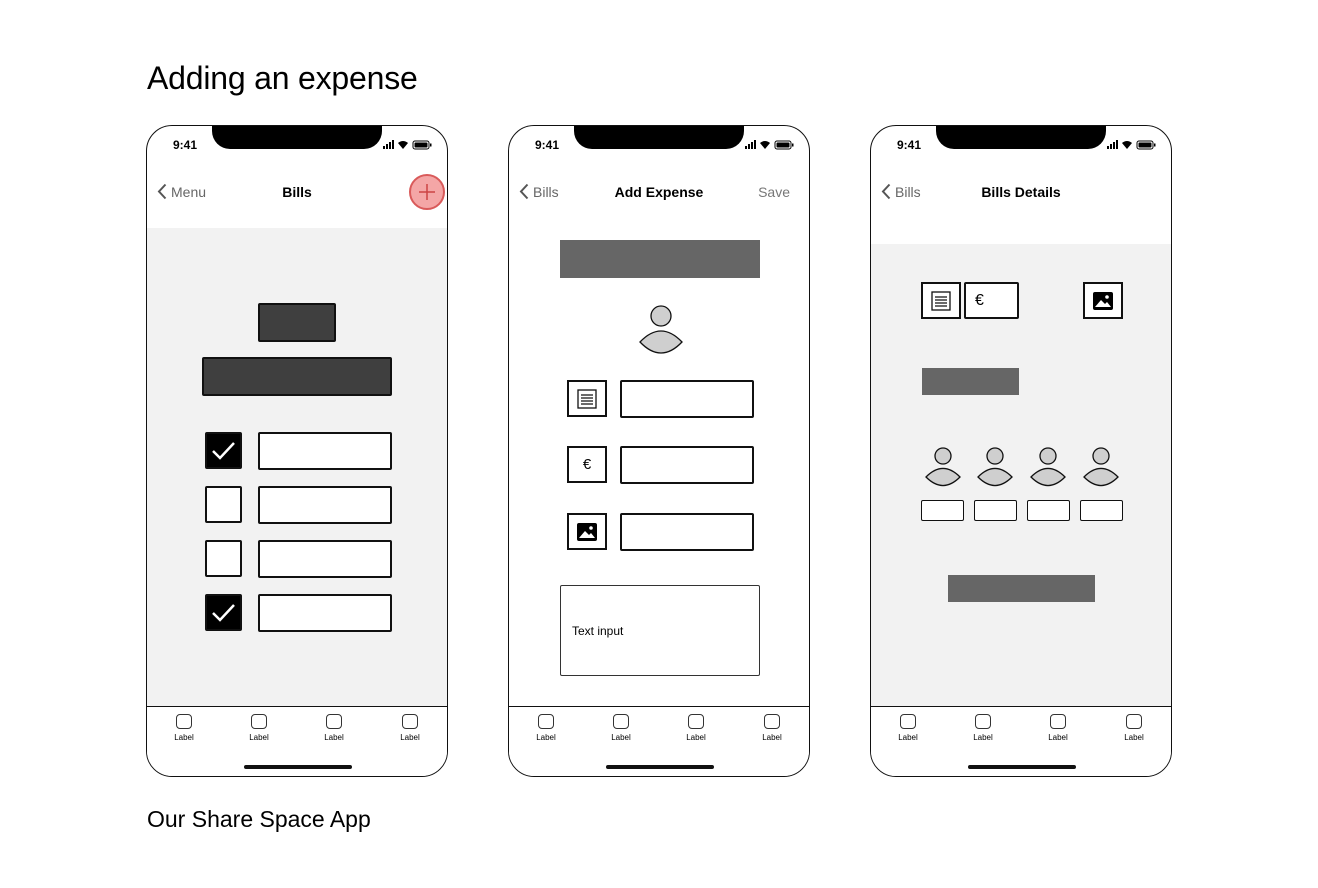 This screenshot has width=1318, height=888. I want to click on euro-icon-box: €, so click(587, 464).